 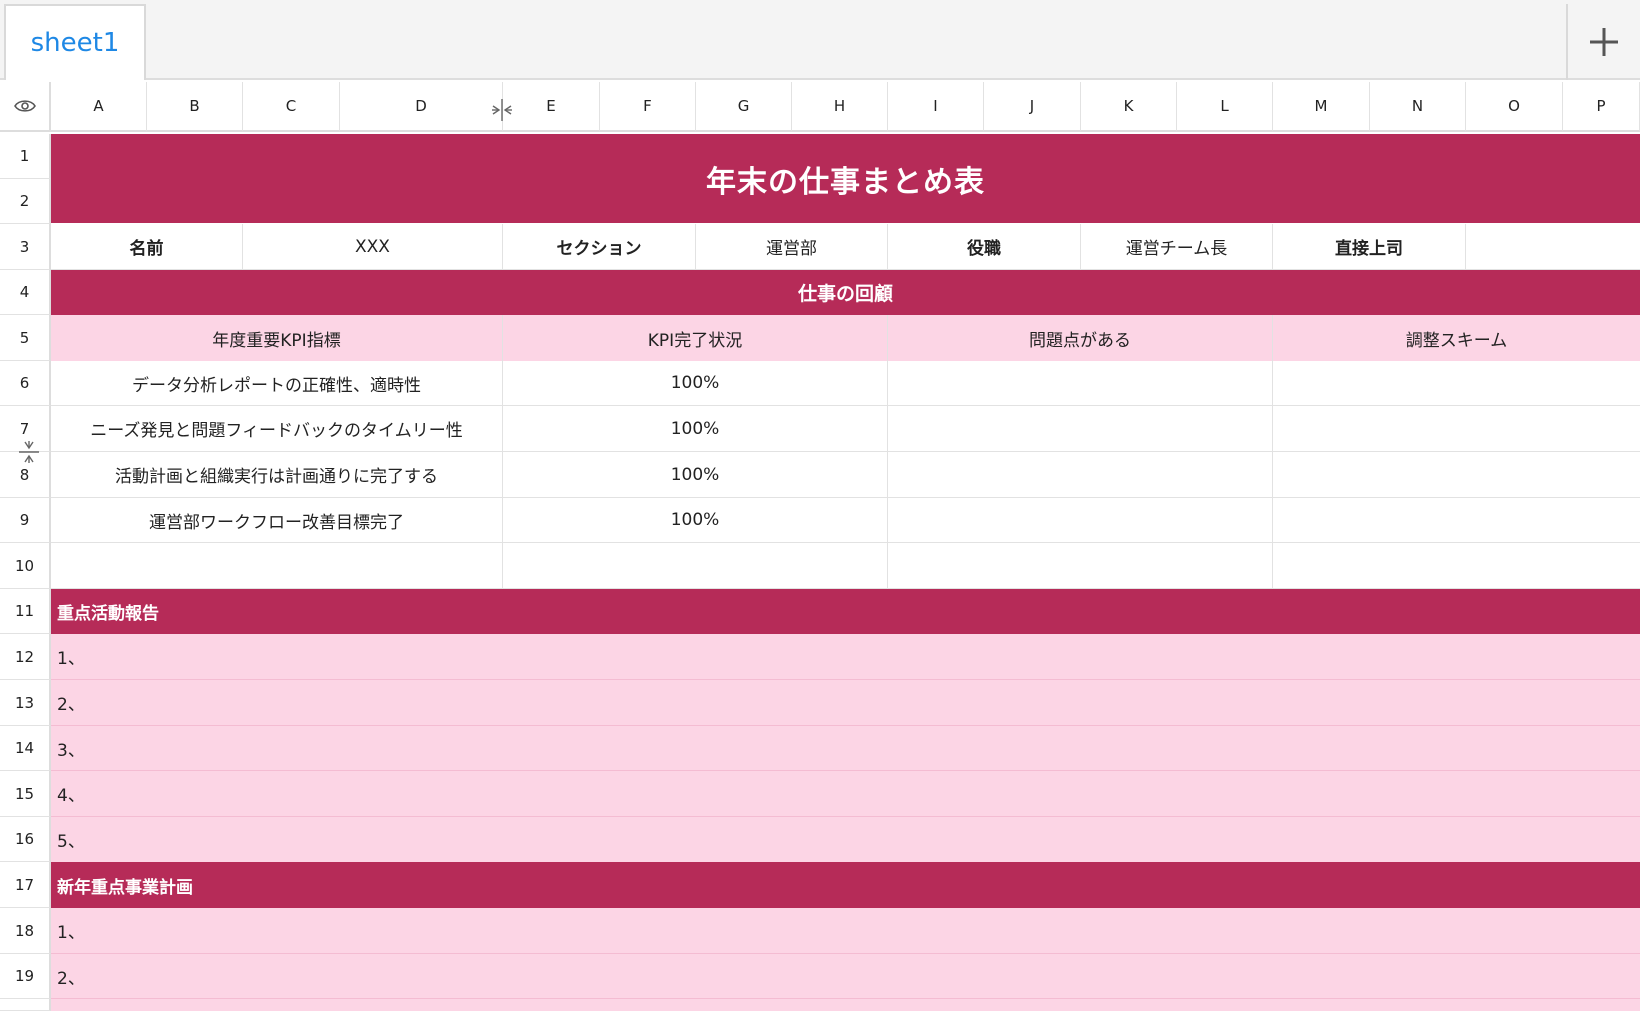 What do you see at coordinates (845, 1005) in the screenshot?
I see `plan-item-partial` at bounding box center [845, 1005].